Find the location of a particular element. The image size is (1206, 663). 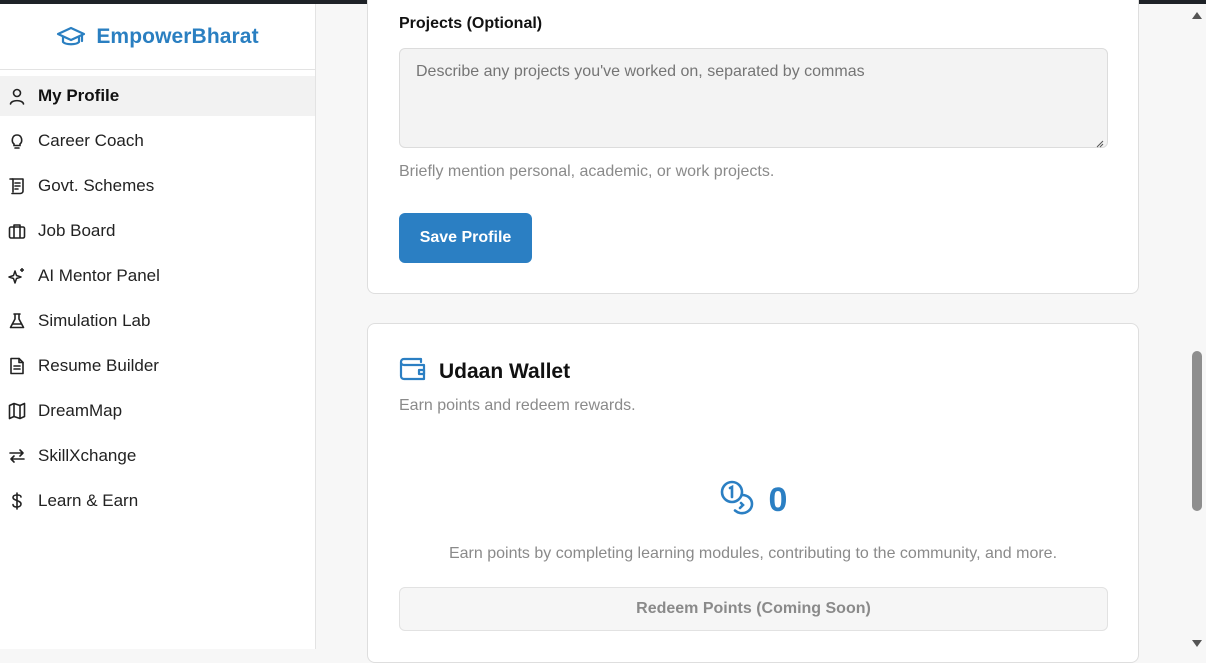

scrollbar-thumb is located at coordinates (1197, 431).